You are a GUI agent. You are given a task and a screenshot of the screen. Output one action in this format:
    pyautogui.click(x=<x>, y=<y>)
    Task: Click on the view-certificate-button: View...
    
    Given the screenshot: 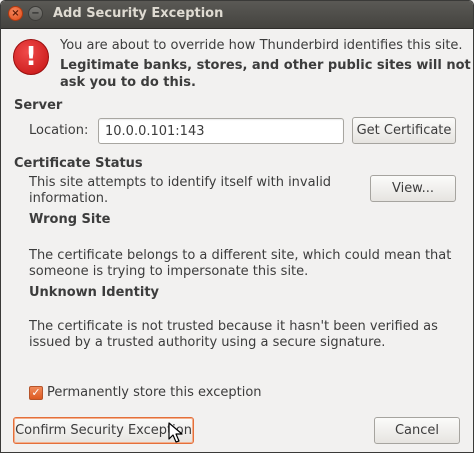 What is the action you would take?
    pyautogui.click(x=413, y=188)
    